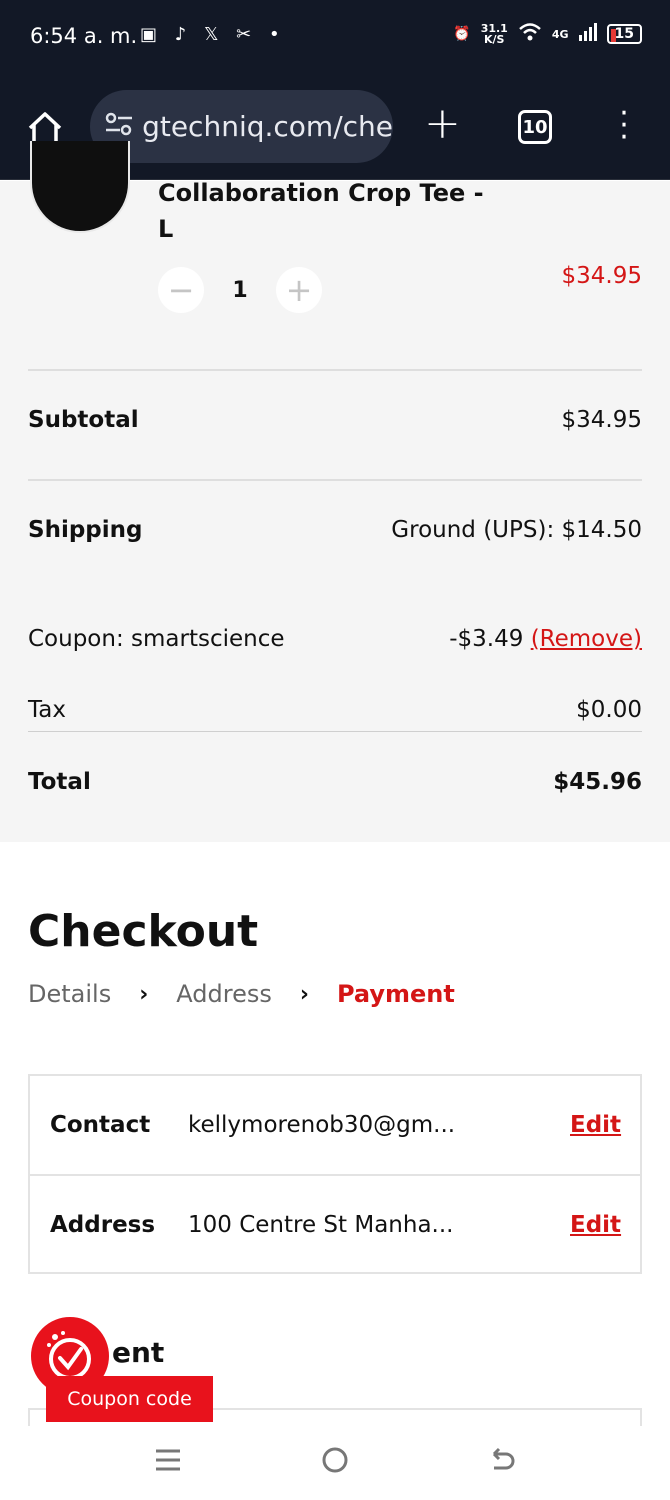  What do you see at coordinates (335, 530) in the screenshot?
I see `shipping-row: Shipping Ground (UPS): $14.50` at bounding box center [335, 530].